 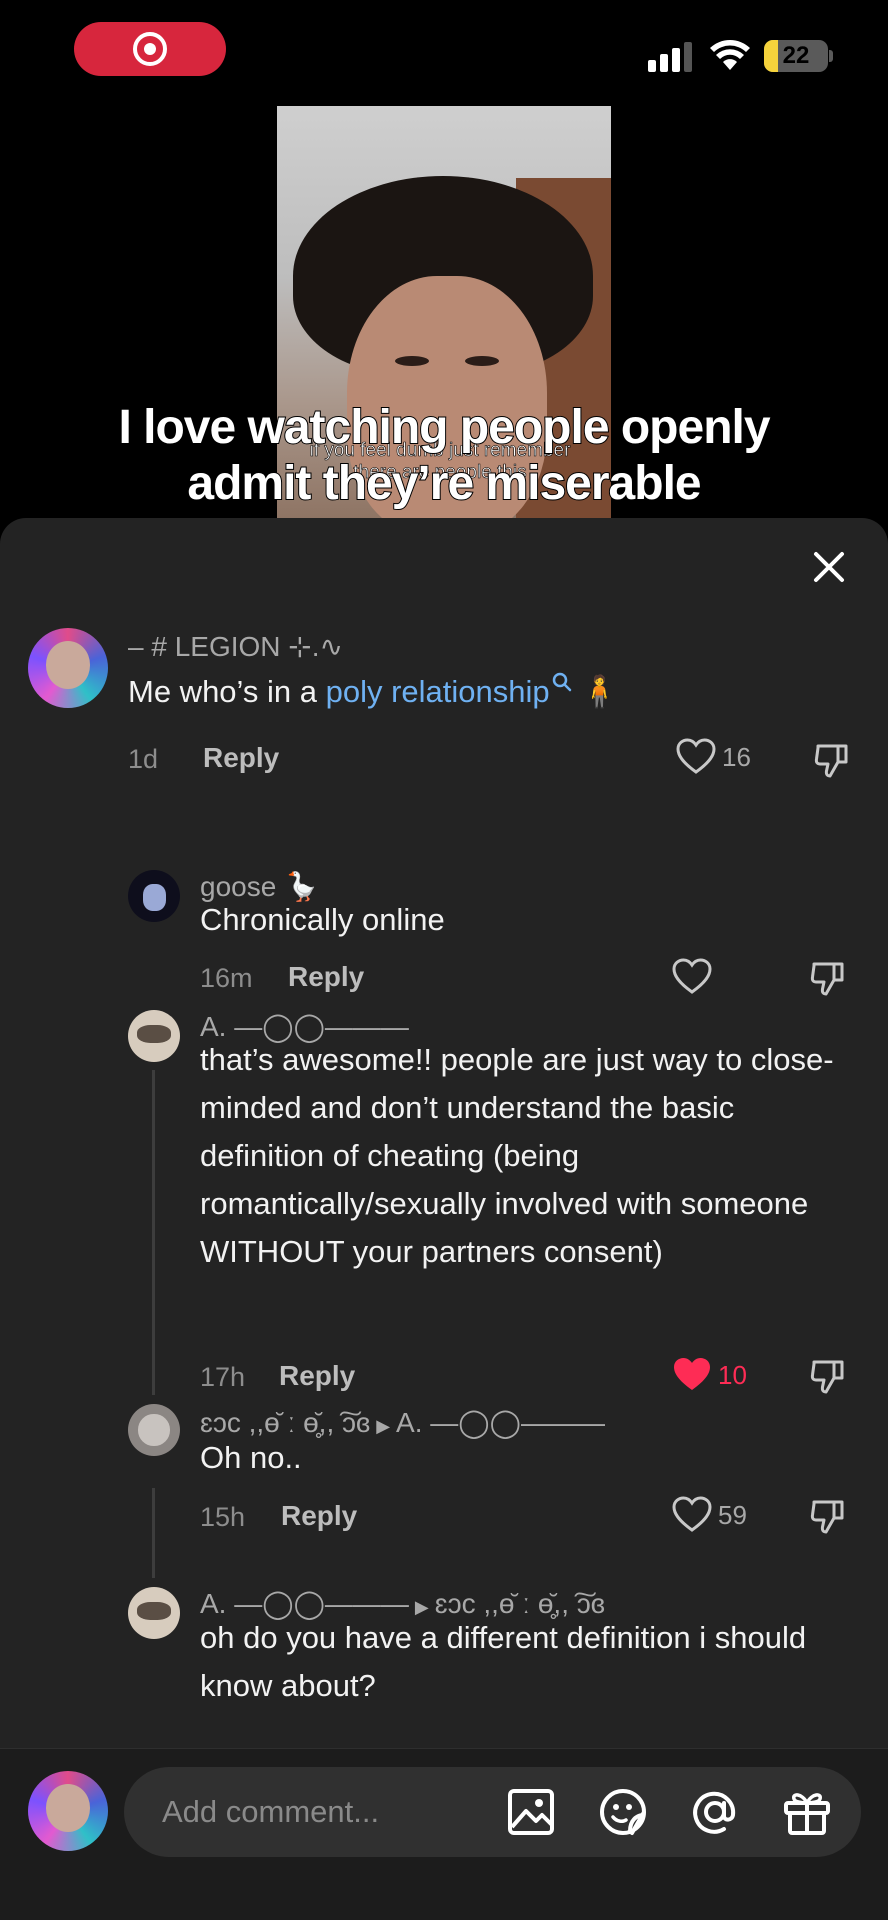 I want to click on screen-recording-indicator, so click(x=150, y=49).